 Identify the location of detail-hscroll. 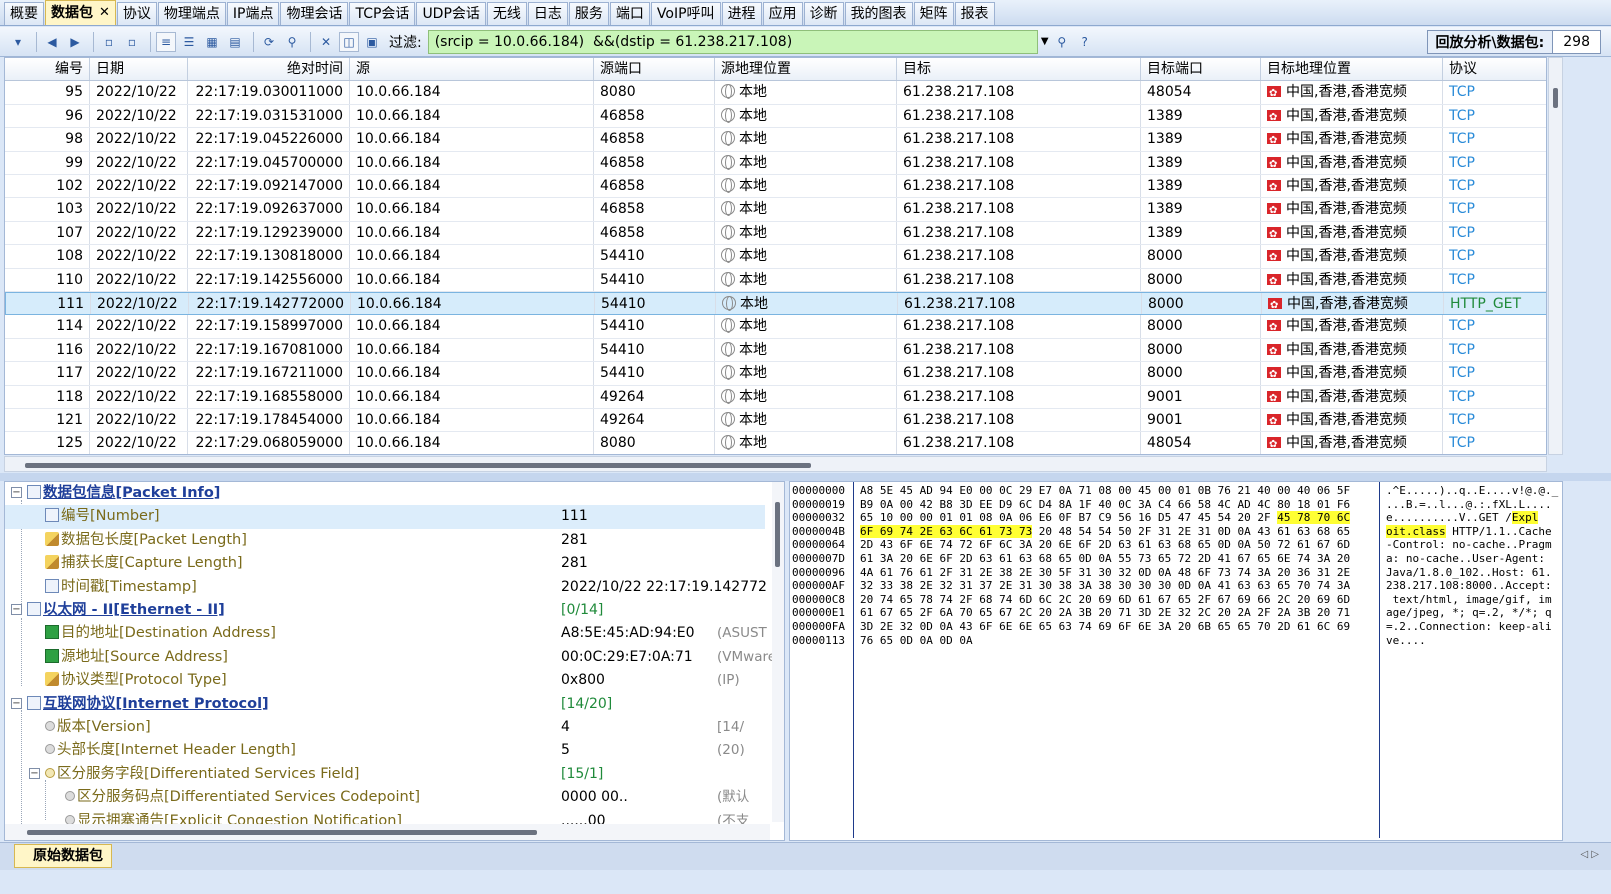
(387, 832).